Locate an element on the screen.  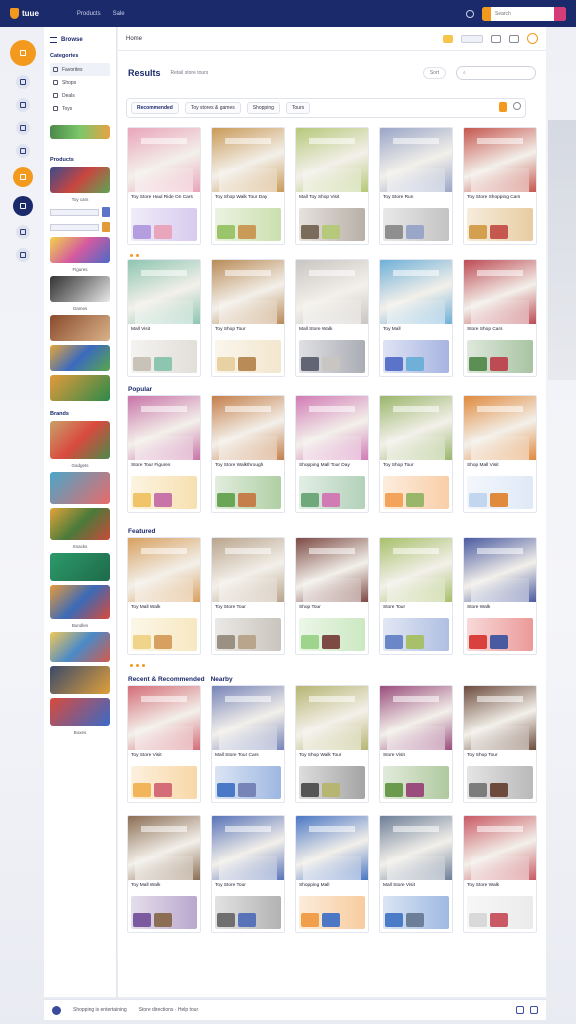
product-card: Toy Store Shopping Cars is located at coordinates (500, 186).